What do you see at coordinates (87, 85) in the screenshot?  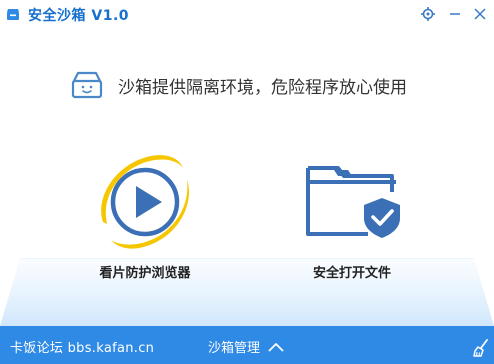 I see `sandbox-box-icon` at bounding box center [87, 85].